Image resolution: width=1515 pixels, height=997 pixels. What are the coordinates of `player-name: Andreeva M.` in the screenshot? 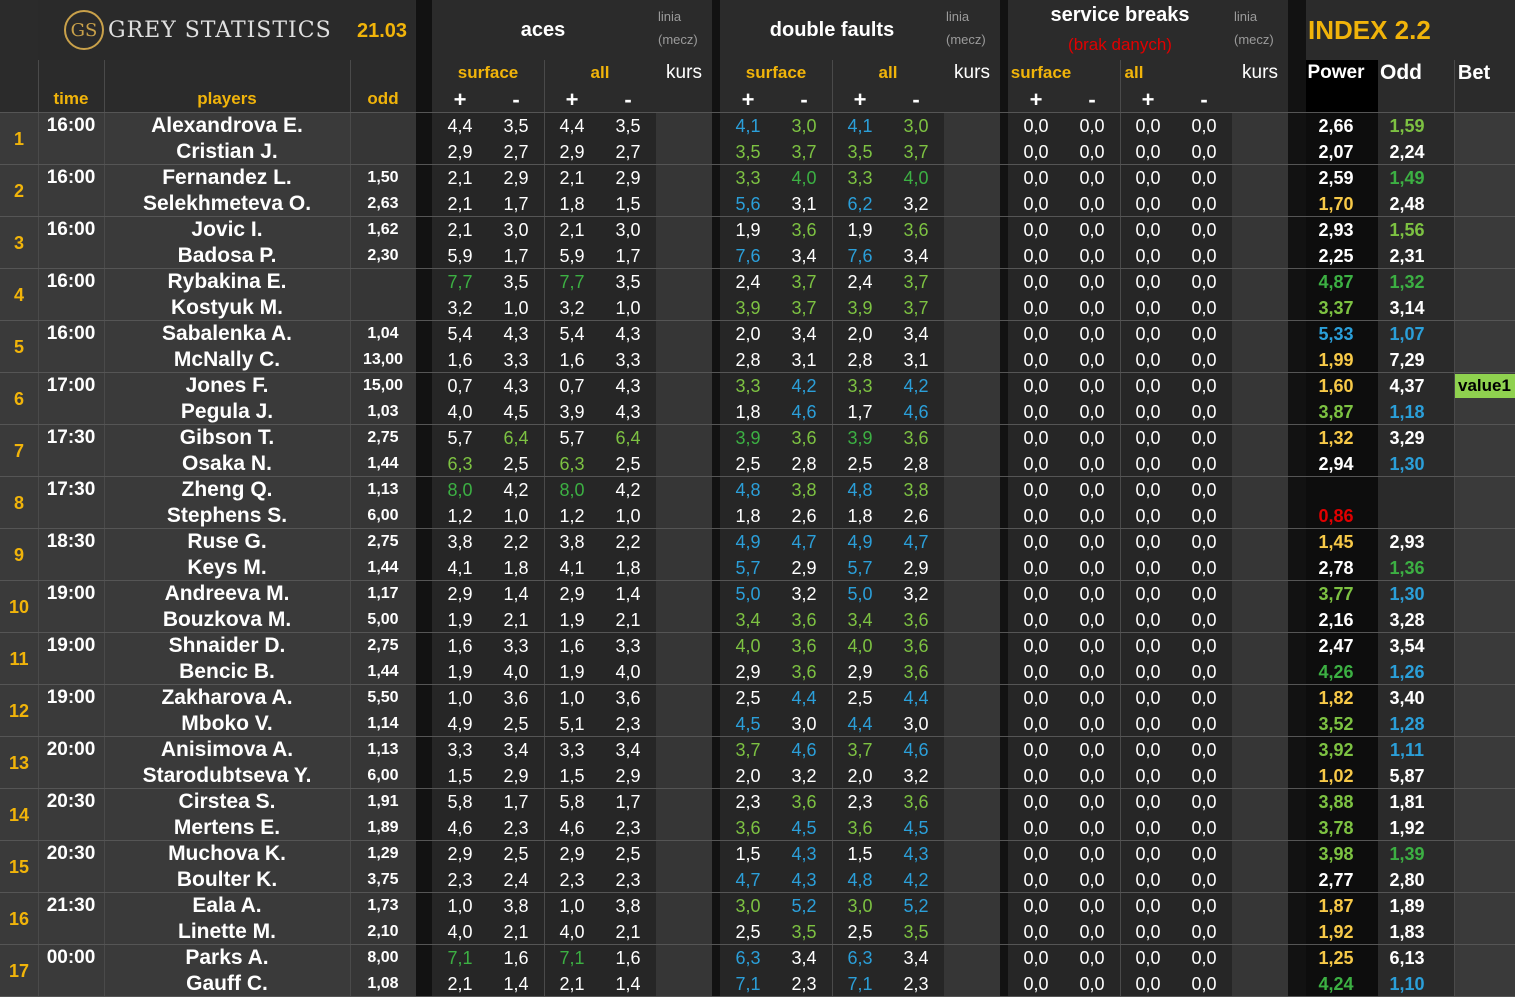 It's located at (227, 594).